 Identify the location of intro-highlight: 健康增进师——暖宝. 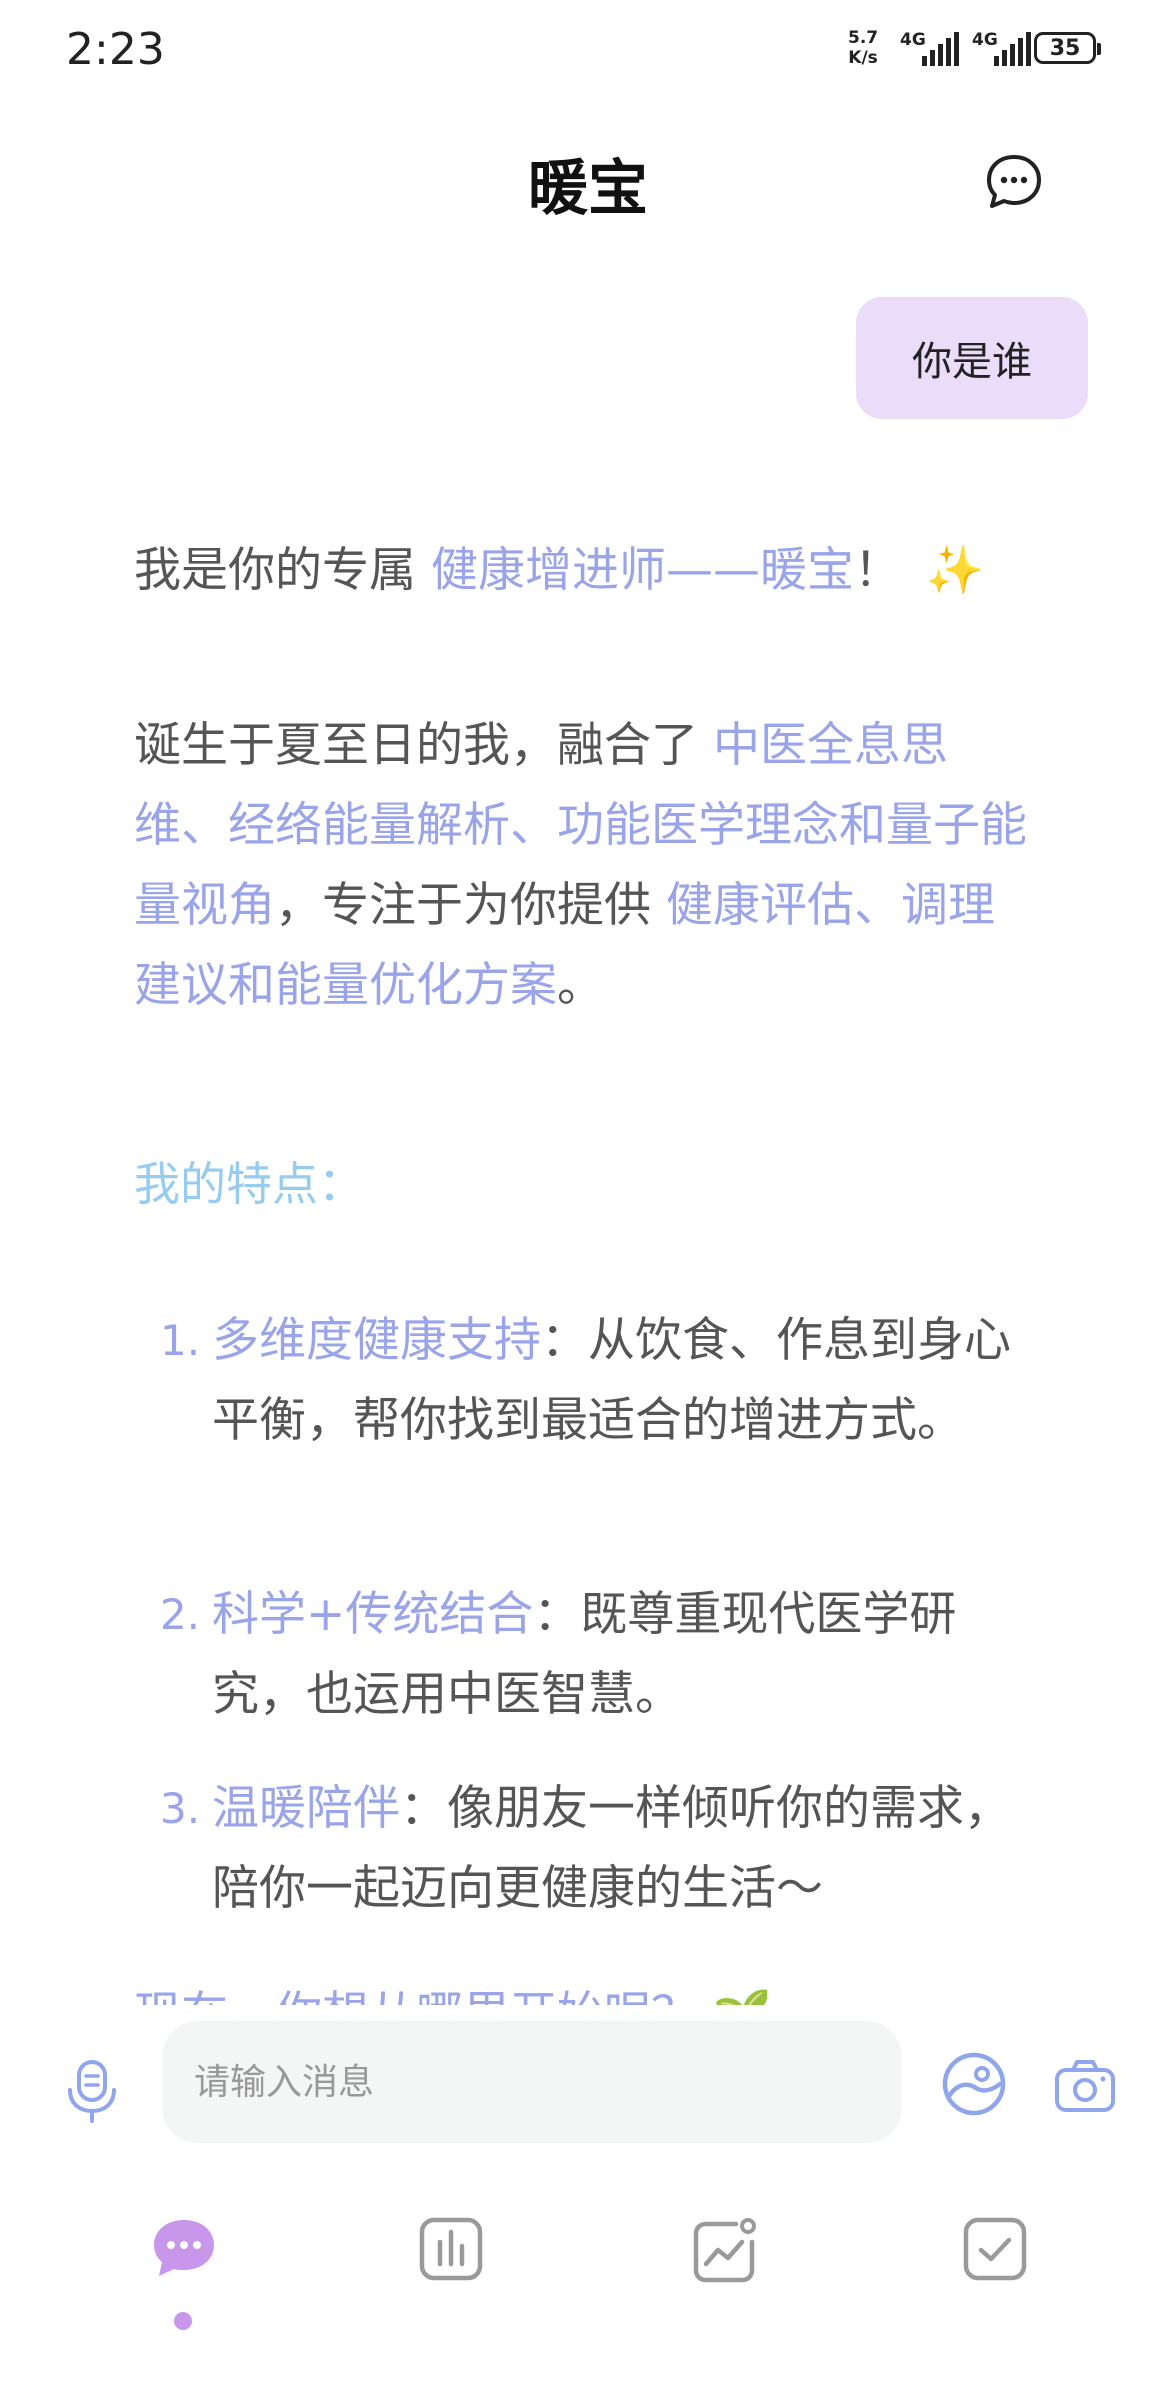
(642, 570).